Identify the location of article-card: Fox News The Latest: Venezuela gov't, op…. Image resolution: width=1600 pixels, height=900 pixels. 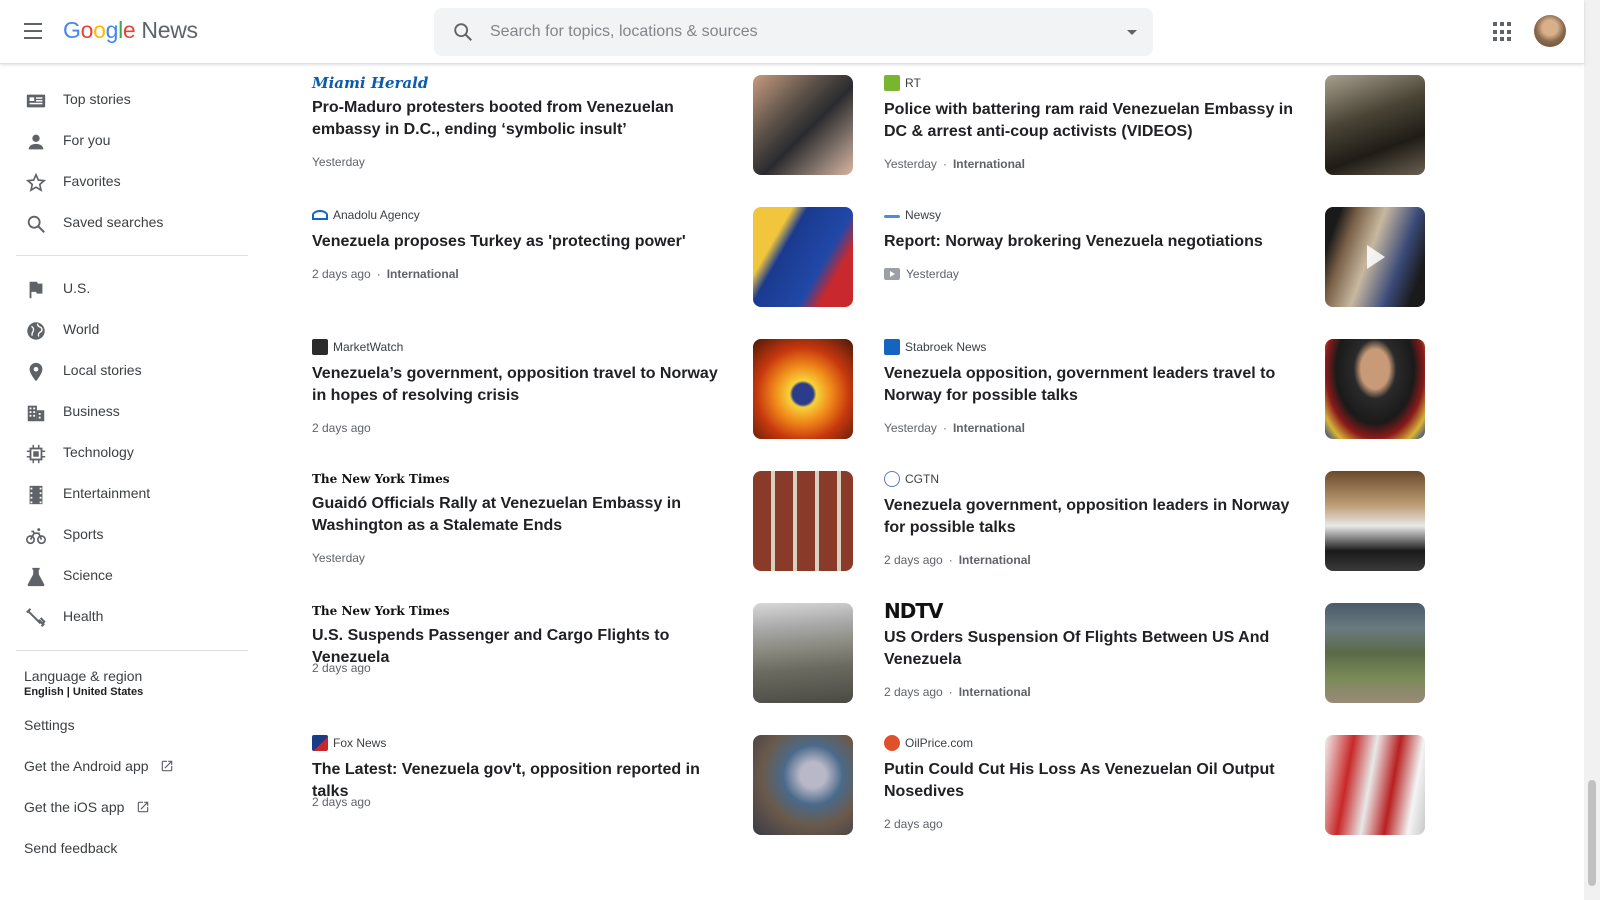
(592, 790).